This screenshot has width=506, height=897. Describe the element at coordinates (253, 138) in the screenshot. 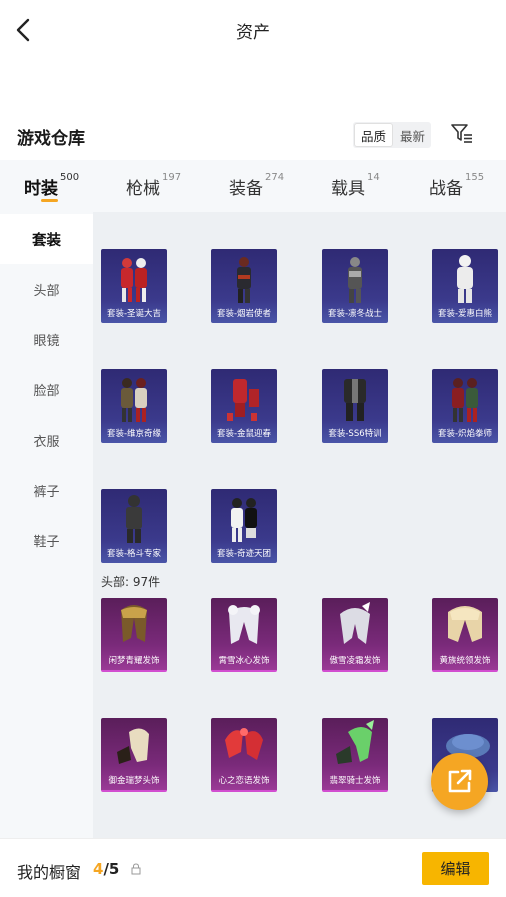

I see `warehouse-header: 游戏仓库 品质 最新` at that location.